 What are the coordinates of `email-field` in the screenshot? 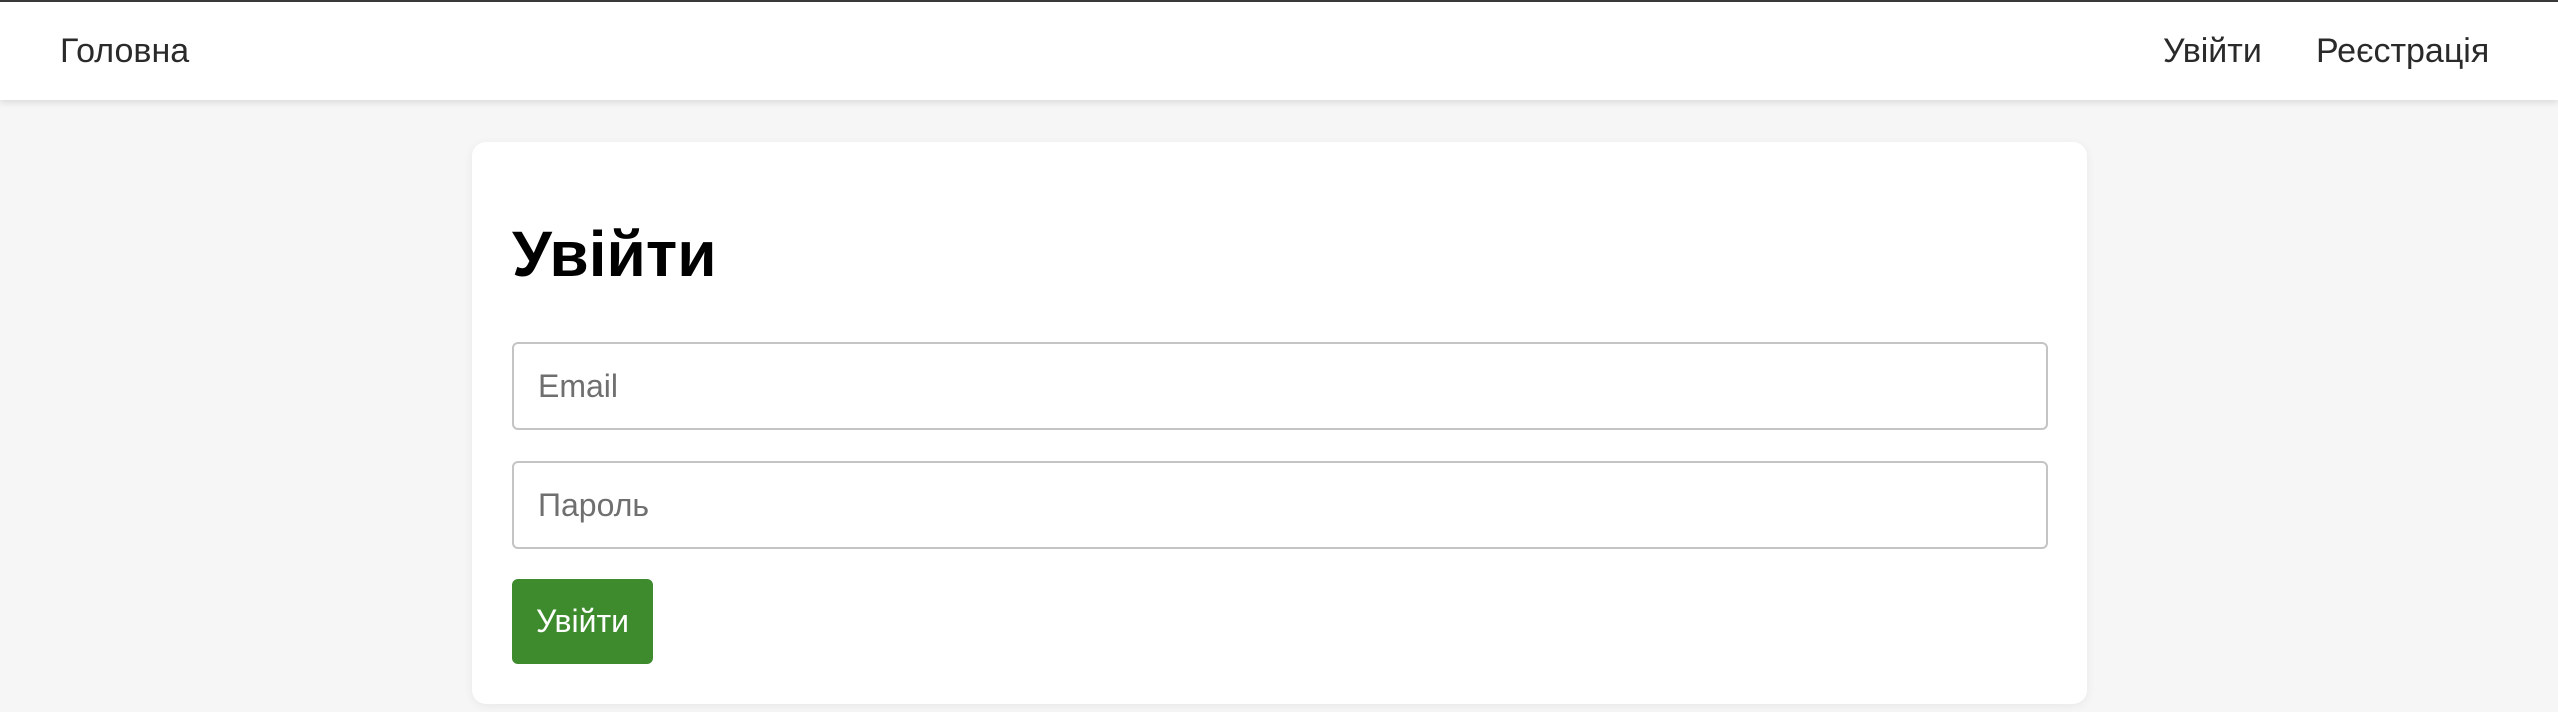 It's located at (1280, 386).